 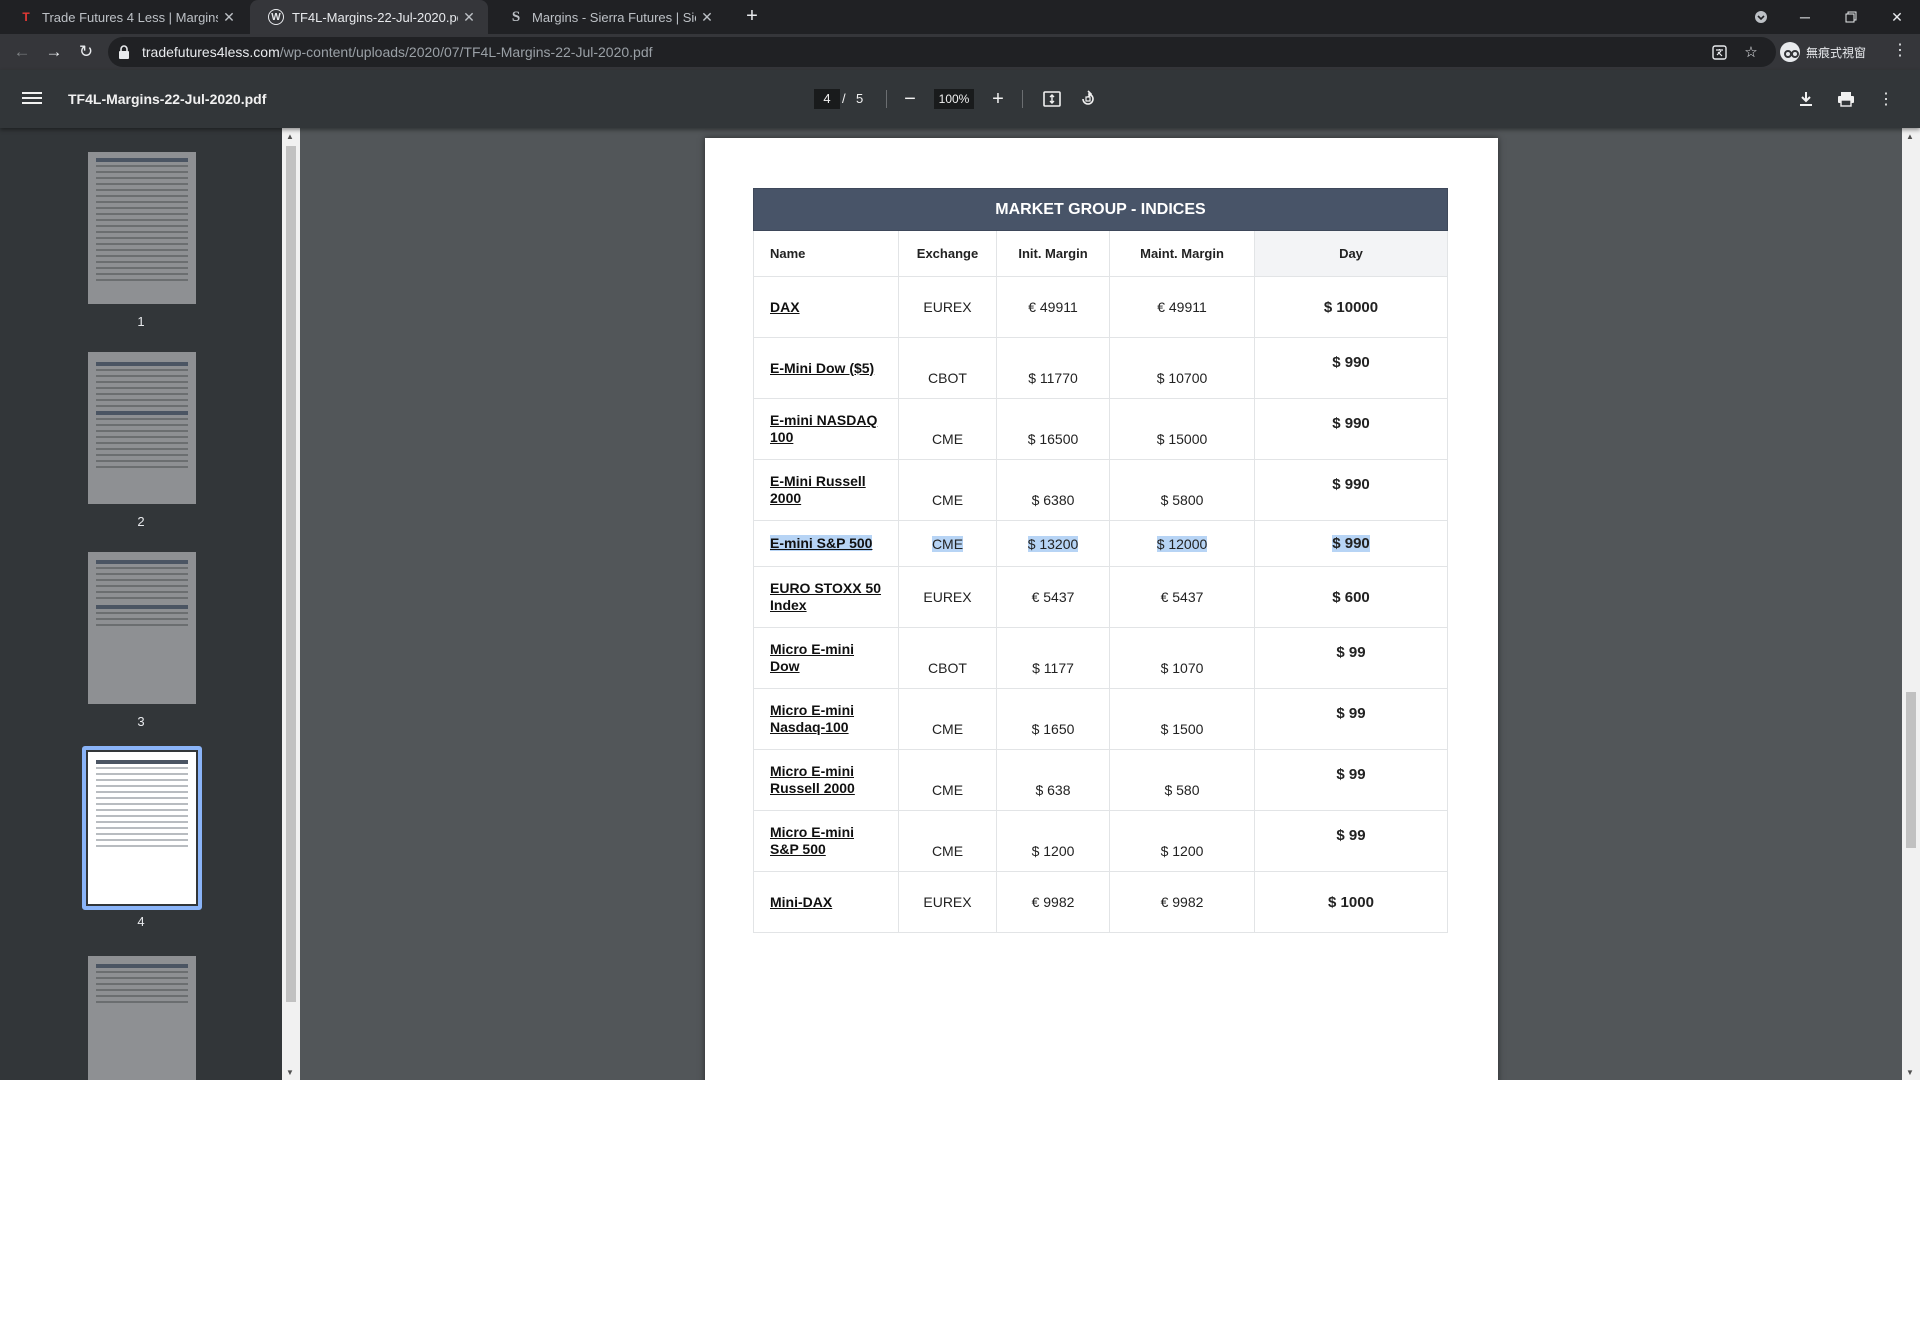 I want to click on tab-tradefutures: T Trade Futures 4 Less | Margins ✕, so click(x=124, y=17).